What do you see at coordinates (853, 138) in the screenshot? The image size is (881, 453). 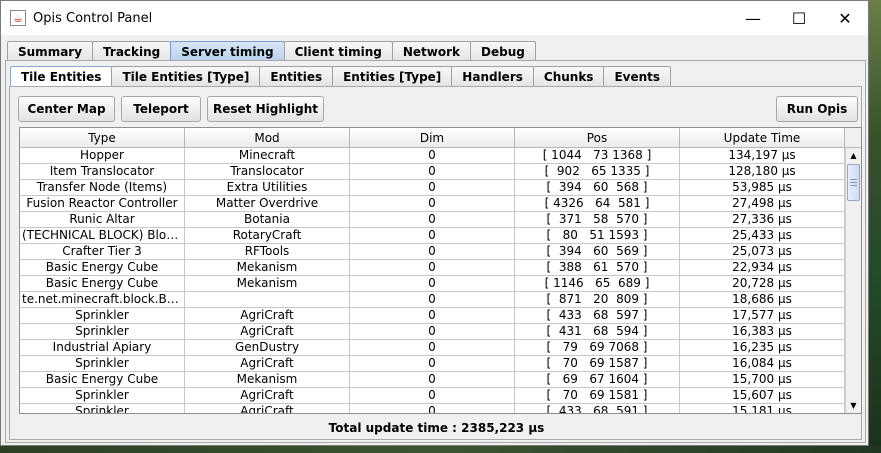 I see `table-corner` at bounding box center [853, 138].